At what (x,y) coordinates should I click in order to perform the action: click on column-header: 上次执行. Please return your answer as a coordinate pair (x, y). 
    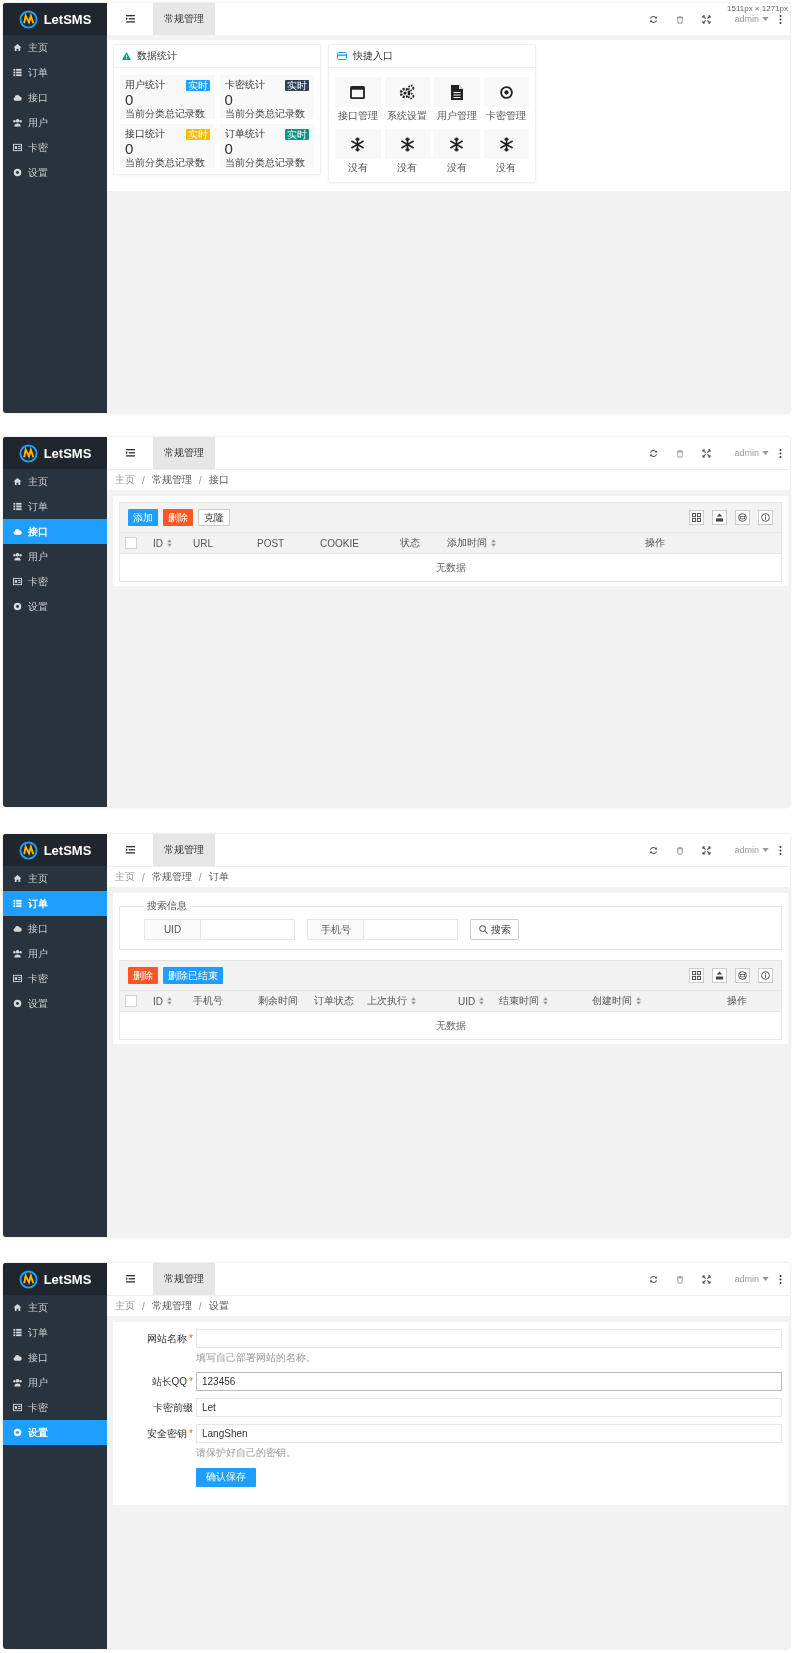
    Looking at the image, I should click on (387, 1001).